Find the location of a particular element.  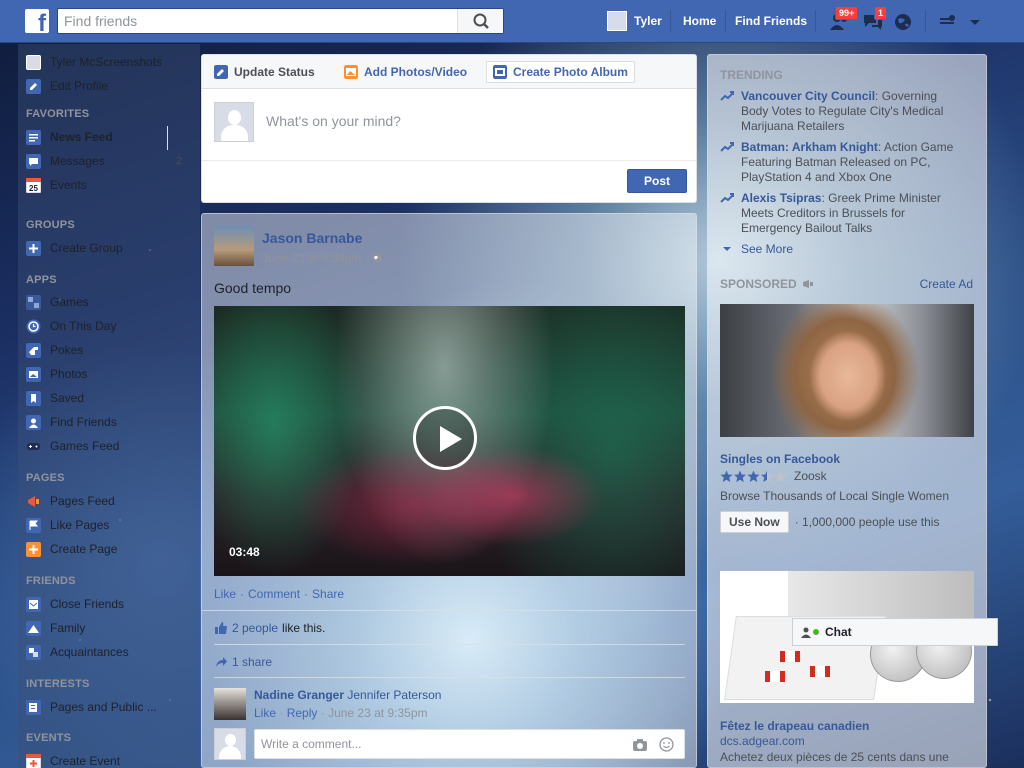

friend-requests-badge: 99+ is located at coordinates (847, 13).